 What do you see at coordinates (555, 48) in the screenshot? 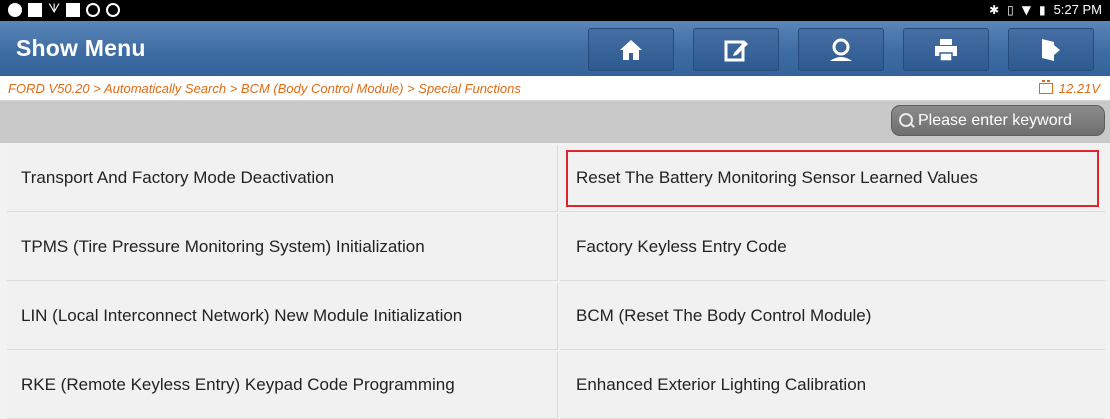
I see `title-bar: Show Menu` at bounding box center [555, 48].